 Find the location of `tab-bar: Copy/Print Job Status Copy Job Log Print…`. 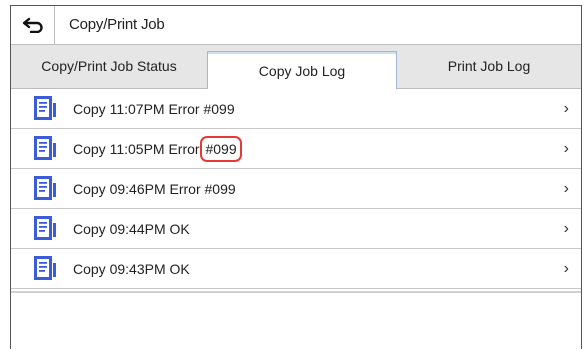

tab-bar: Copy/Print Job Status Copy Job Log Print… is located at coordinates (296, 67).